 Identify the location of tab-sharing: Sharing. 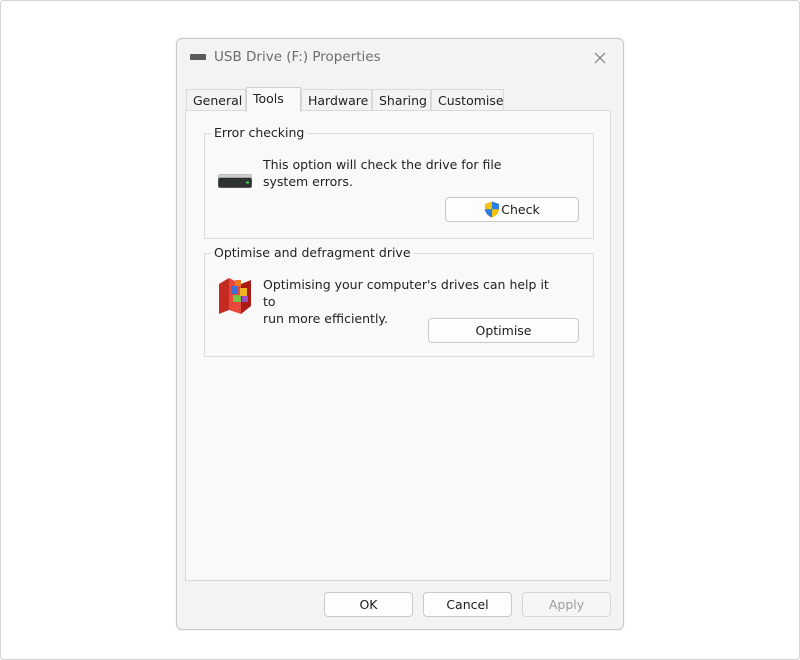
(401, 99).